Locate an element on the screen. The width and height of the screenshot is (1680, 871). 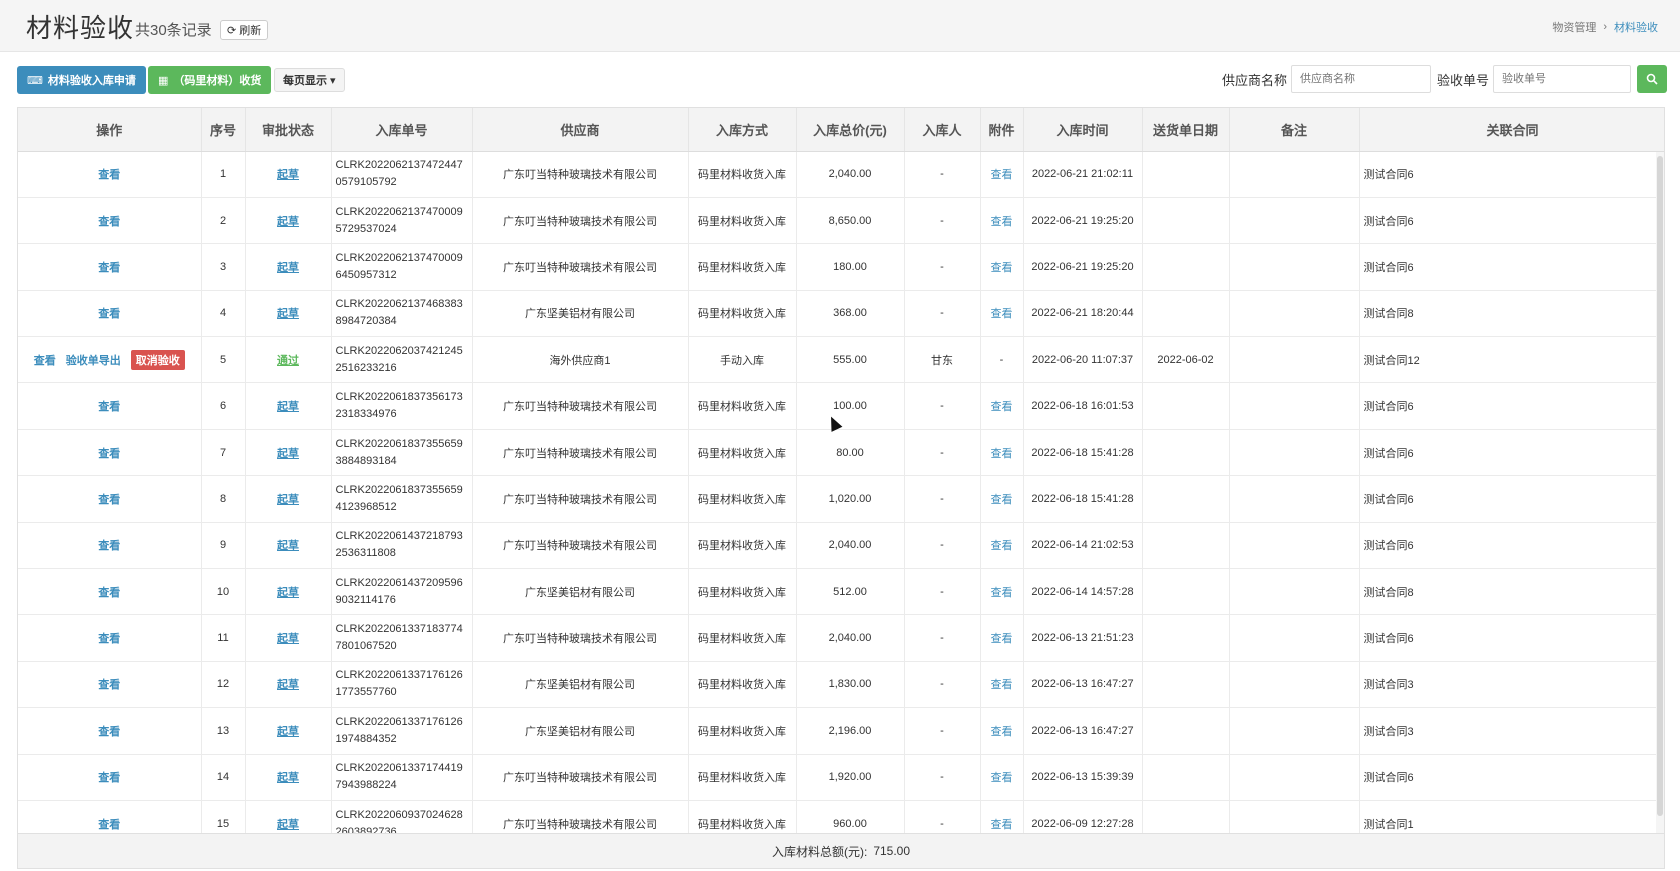
export-link: 验收单导出 is located at coordinates (93, 360).